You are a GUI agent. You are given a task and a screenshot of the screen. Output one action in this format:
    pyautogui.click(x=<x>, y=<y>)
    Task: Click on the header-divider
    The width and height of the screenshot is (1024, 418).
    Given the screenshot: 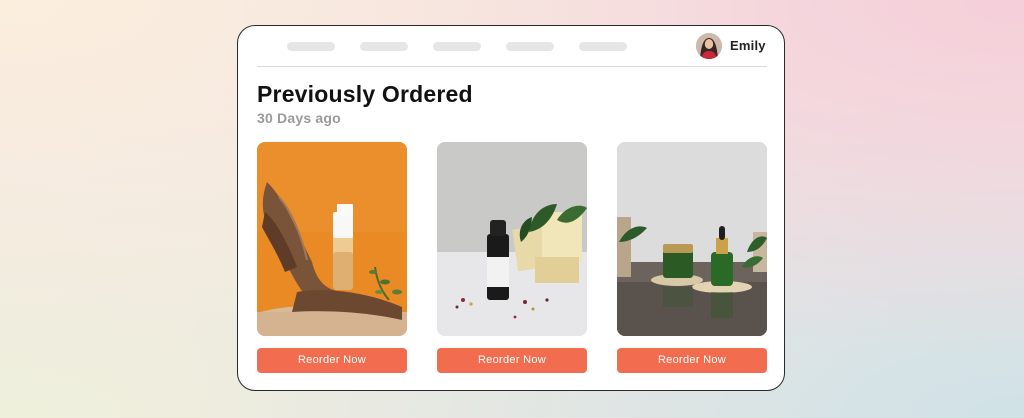 What is the action you would take?
    pyautogui.click(x=512, y=66)
    